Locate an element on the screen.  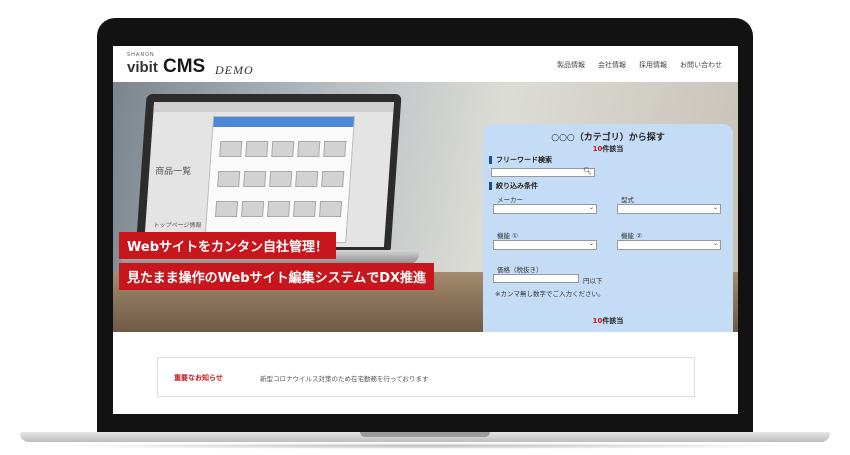
hero-laptop-screen: 商品一覧 トップページ情報 is located at coordinates (269, 174).